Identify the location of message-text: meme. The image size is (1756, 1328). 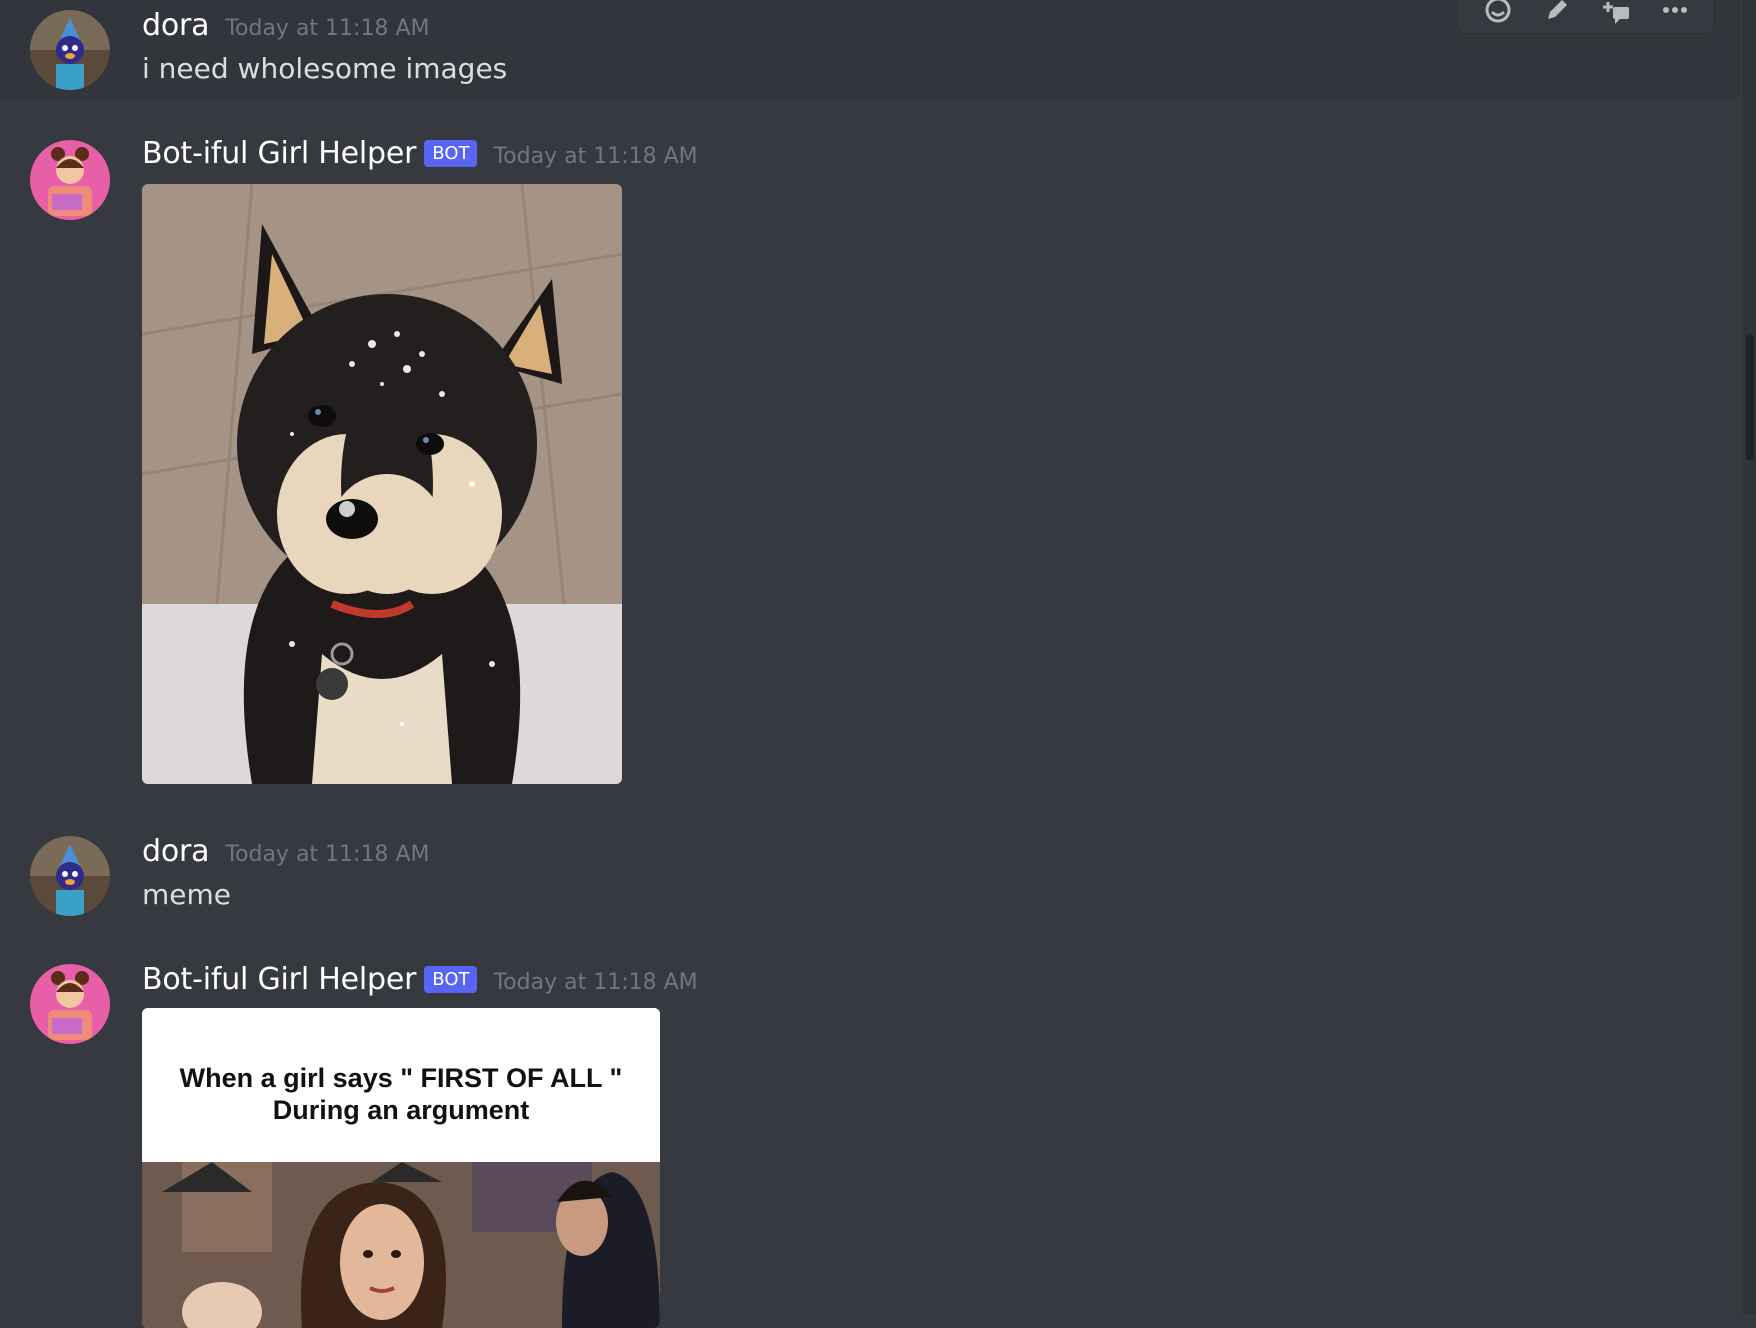
(187, 894).